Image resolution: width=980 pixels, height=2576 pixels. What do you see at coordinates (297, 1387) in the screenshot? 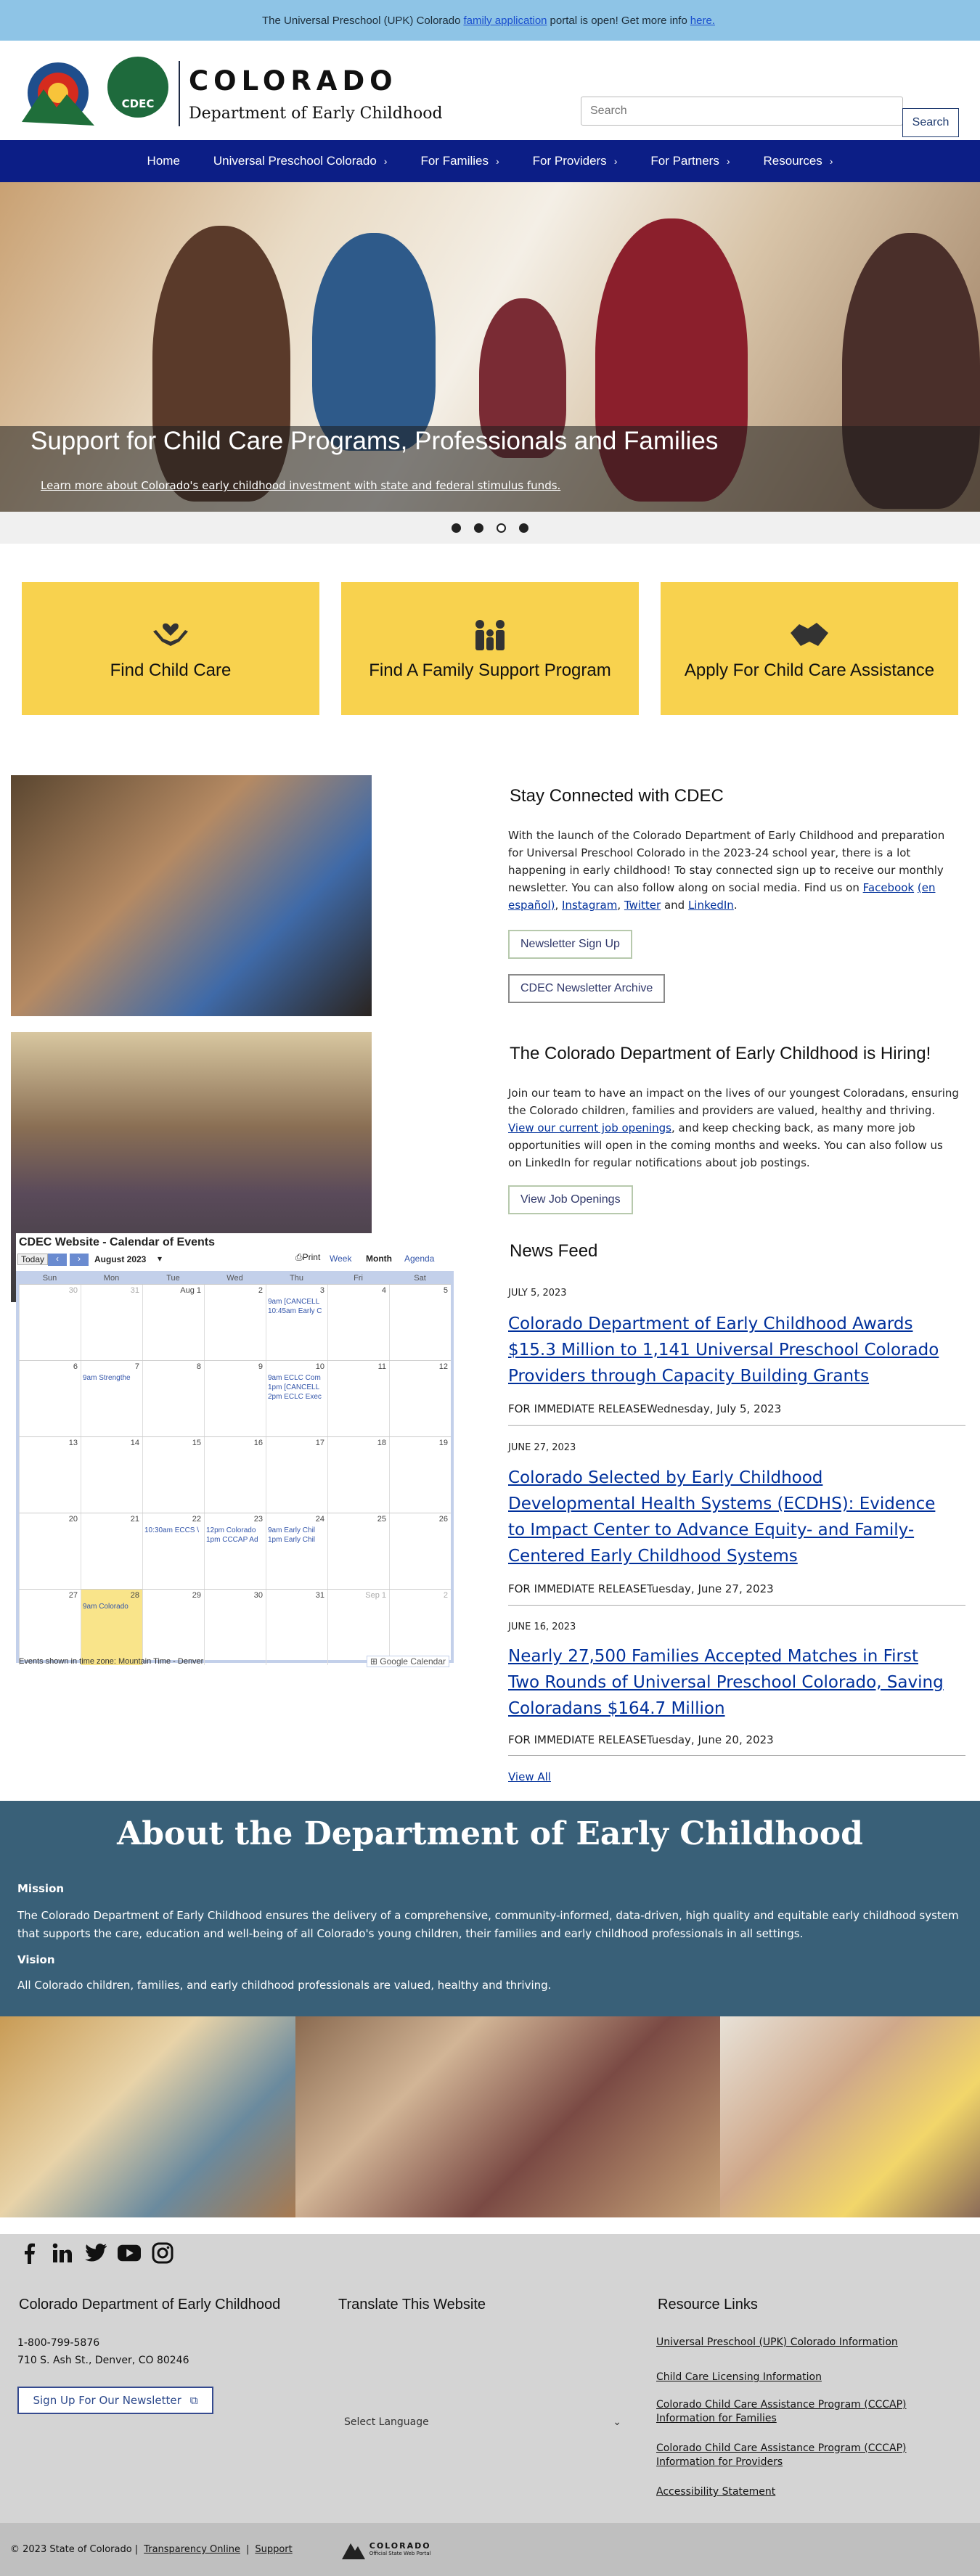
I see `calendar-event: 1pm [CANCELL` at bounding box center [297, 1387].